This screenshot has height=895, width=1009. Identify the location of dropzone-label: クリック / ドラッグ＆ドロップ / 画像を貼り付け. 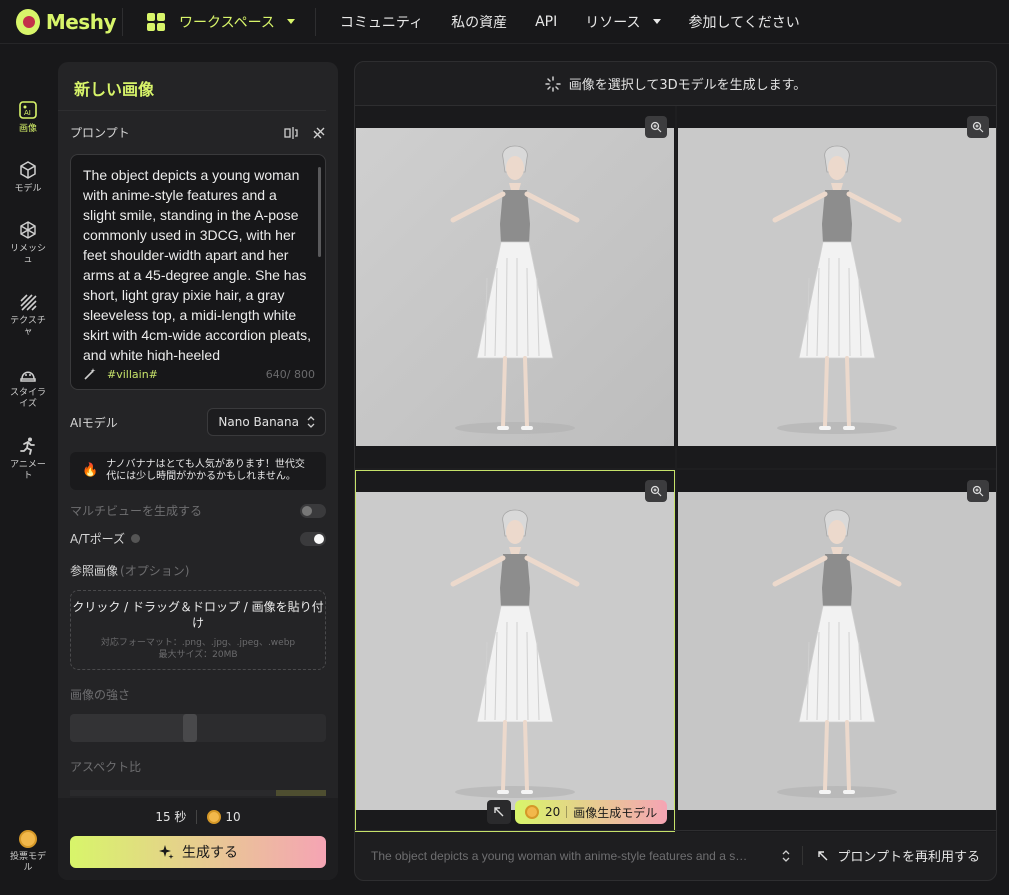
(198, 615).